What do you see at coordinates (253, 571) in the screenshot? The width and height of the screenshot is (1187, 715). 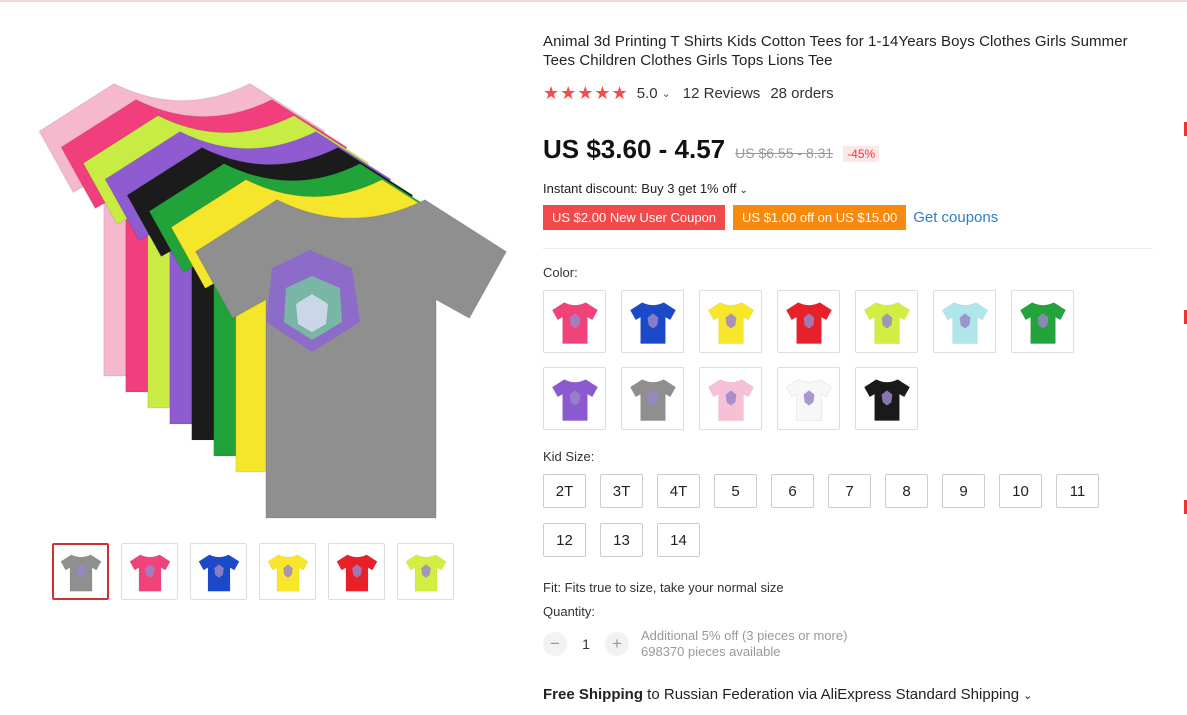 I see `thumbnail-strip` at bounding box center [253, 571].